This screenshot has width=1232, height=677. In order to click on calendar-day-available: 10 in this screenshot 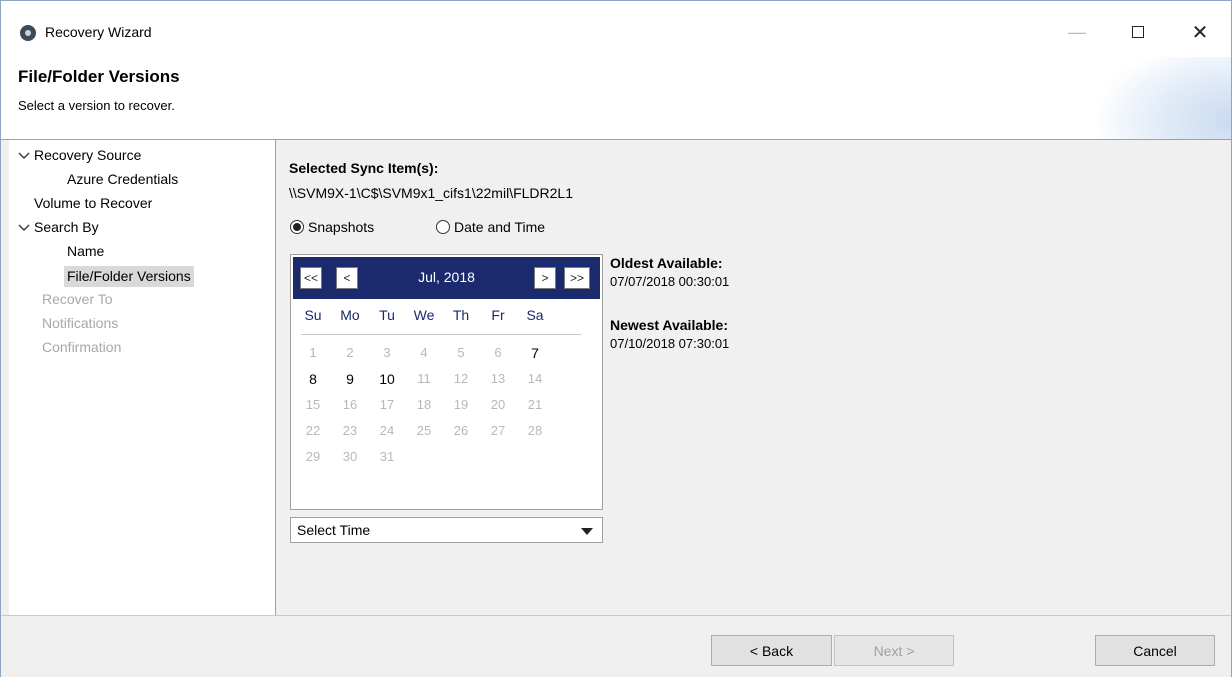, I will do `click(387, 379)`.